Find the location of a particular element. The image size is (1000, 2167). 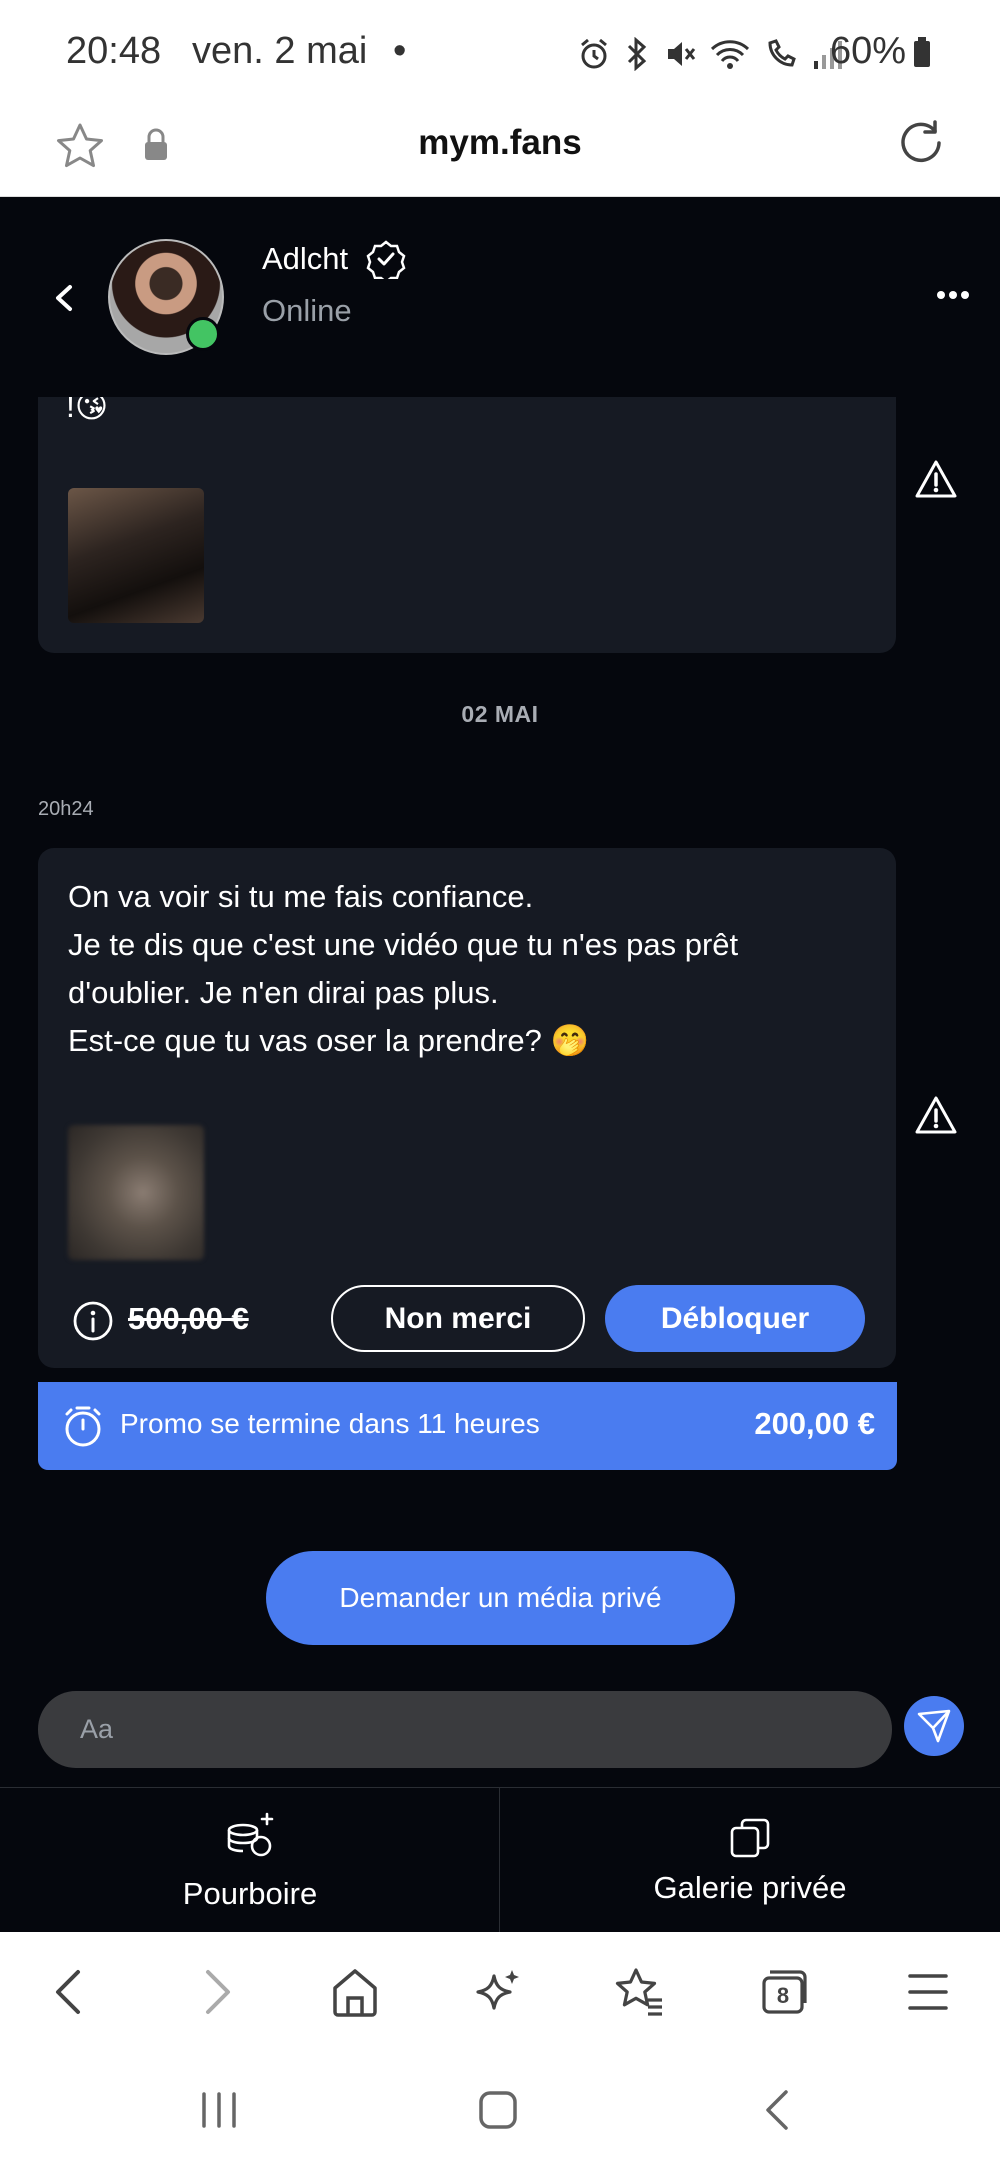

message-line: Est-ce que tu vas oser la prendre? 🤭 is located at coordinates (329, 1040).